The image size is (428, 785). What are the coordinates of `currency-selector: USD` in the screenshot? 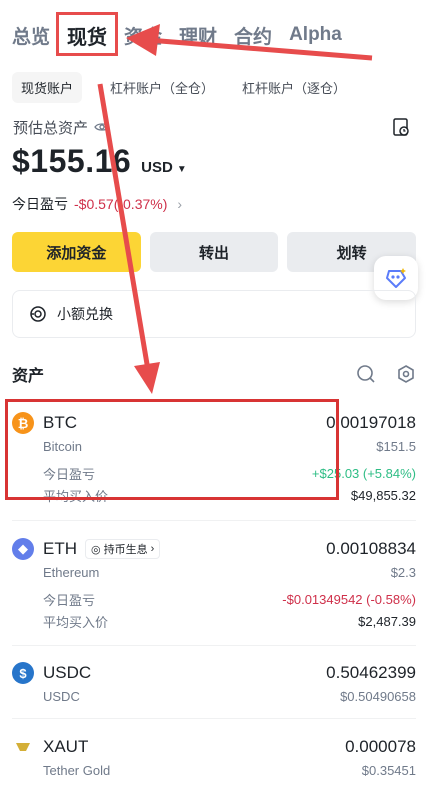 It's located at (157, 167).